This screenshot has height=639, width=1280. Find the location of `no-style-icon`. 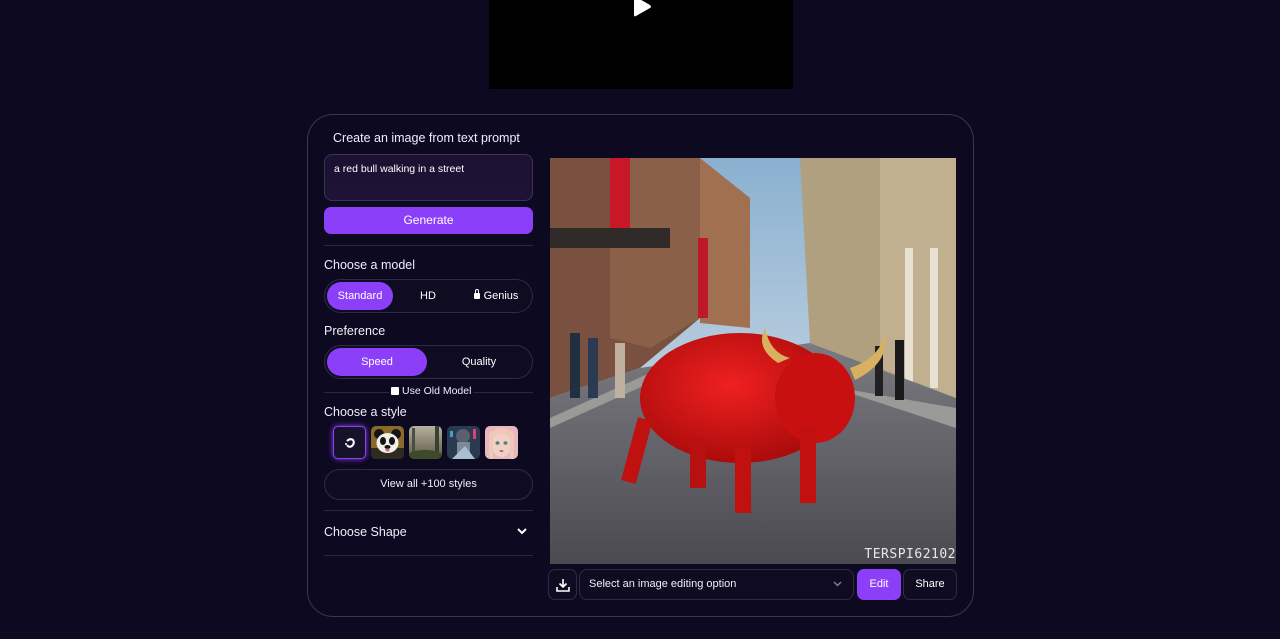

no-style-icon is located at coordinates (349, 442).